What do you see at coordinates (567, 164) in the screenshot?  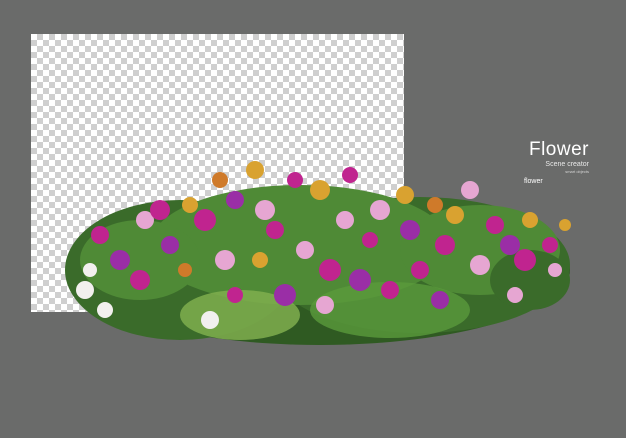 I see `brand-subtitle: Scene creator` at bounding box center [567, 164].